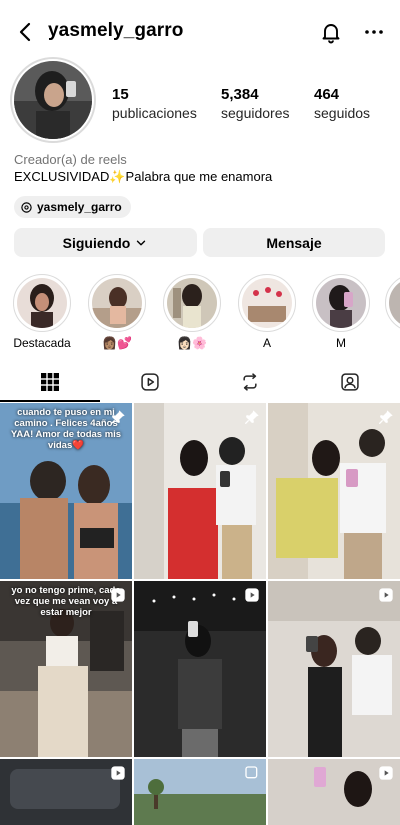 This screenshot has width=400, height=825. I want to click on highlight-item: Destacada, so click(42, 312).